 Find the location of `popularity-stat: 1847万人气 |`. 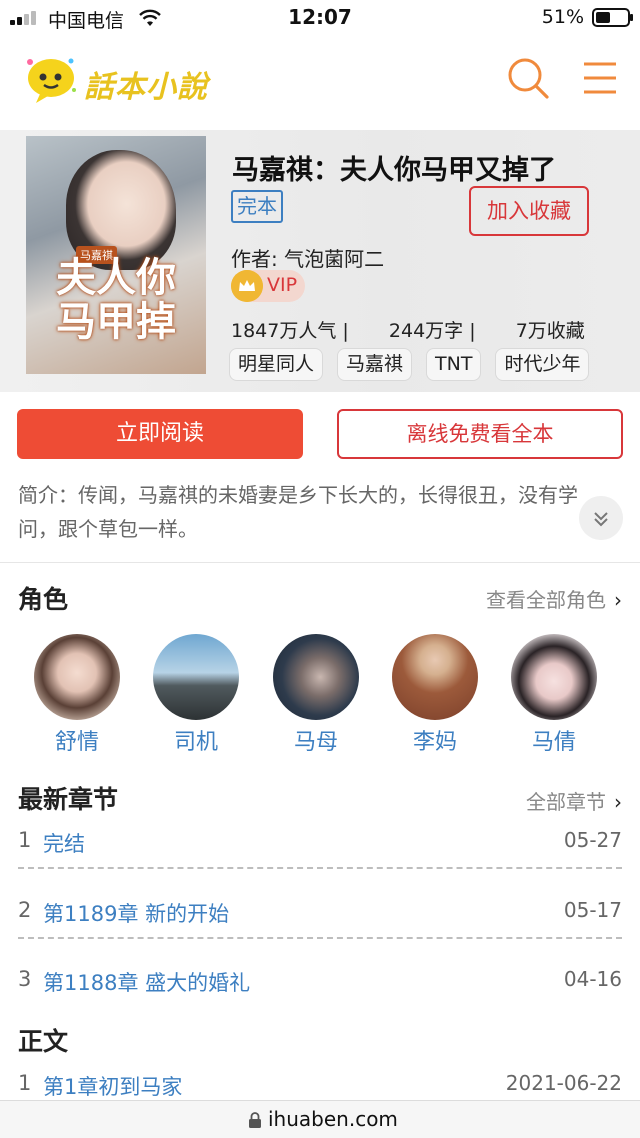

popularity-stat: 1847万人气 | is located at coordinates (290, 331).